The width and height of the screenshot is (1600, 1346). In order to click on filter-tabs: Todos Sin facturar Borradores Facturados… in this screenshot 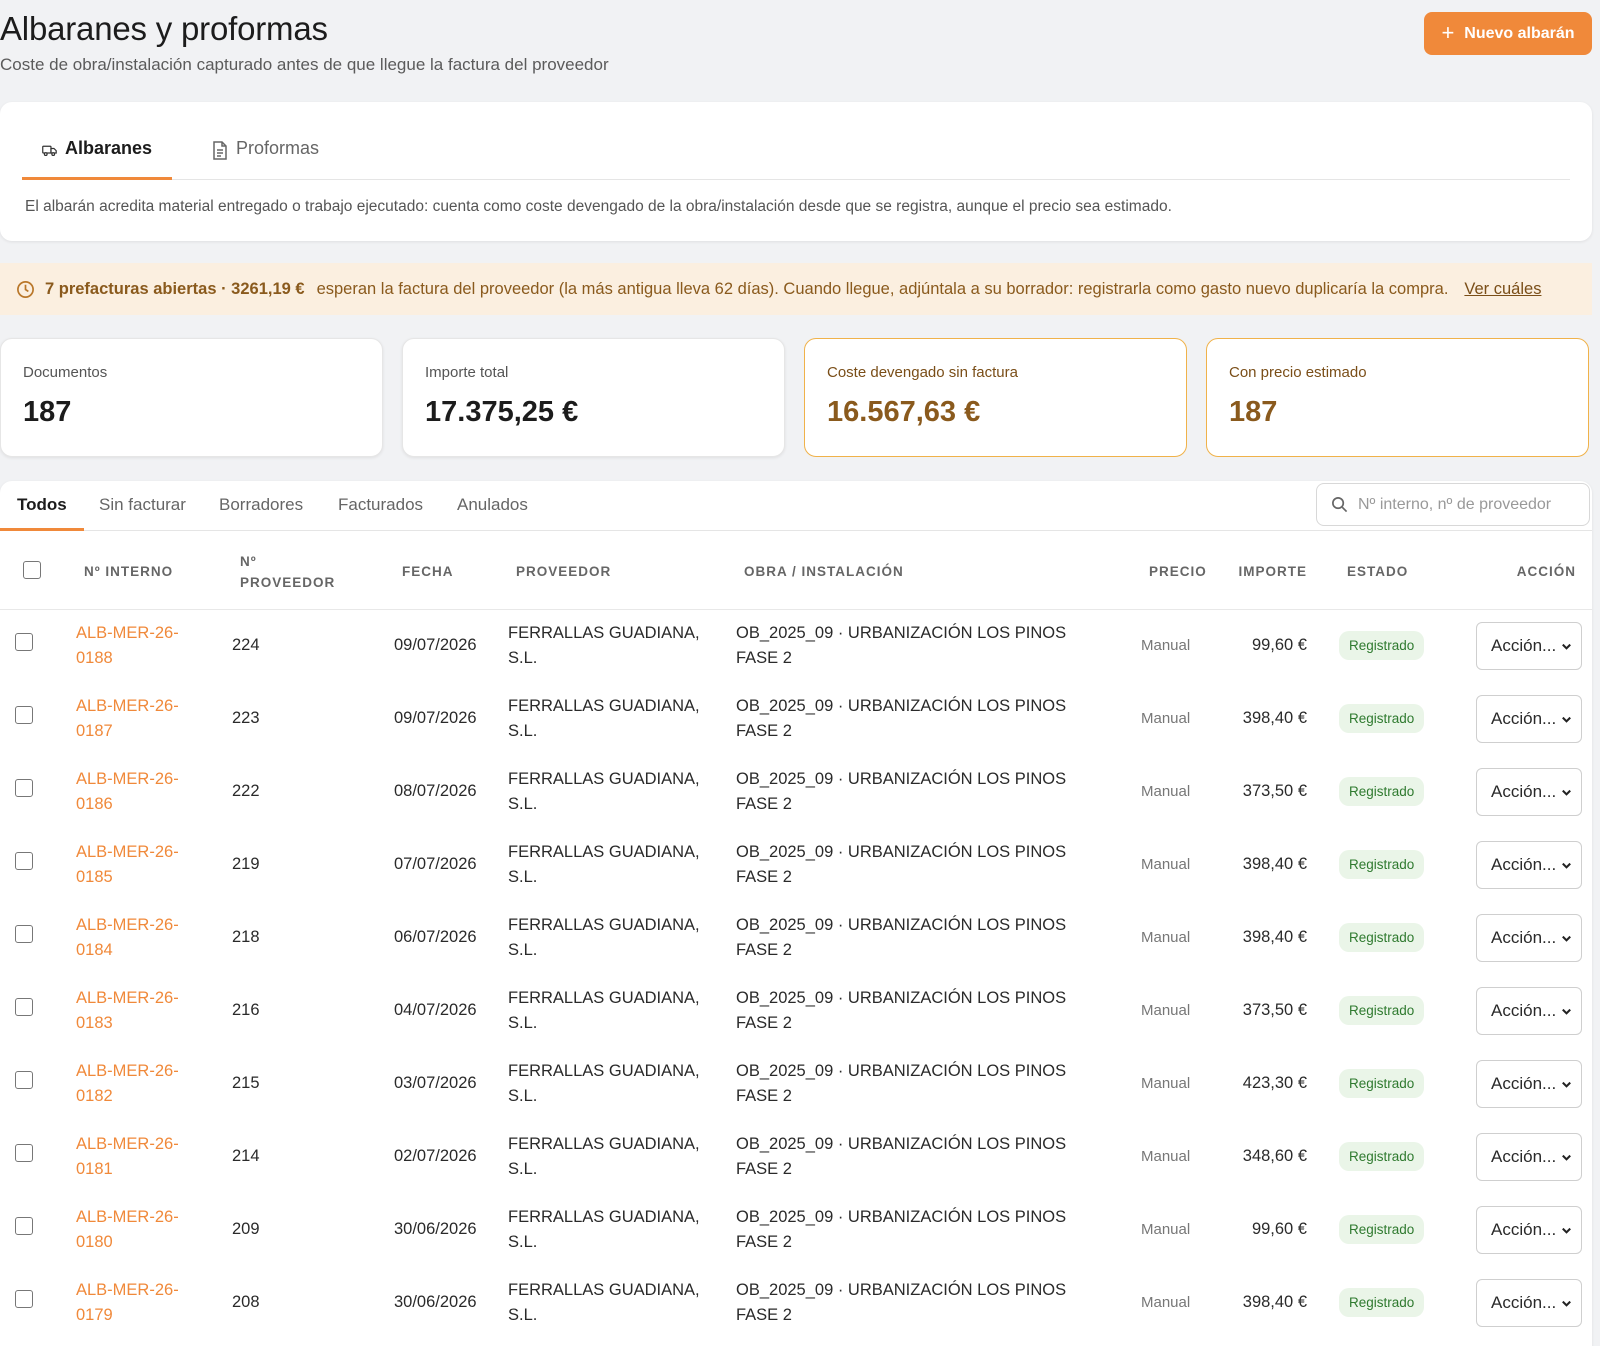, I will do `click(796, 506)`.